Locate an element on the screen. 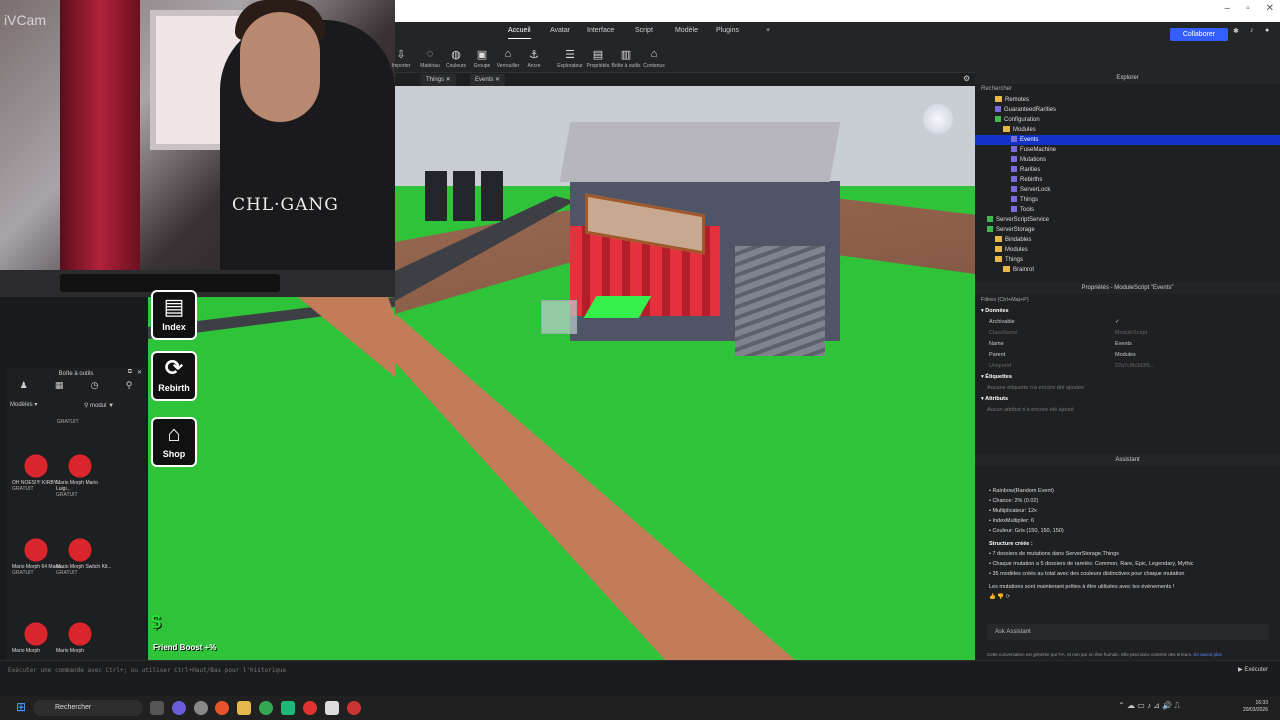 The image size is (1280, 720). rebirth-button: ⟳ Rebirth is located at coordinates (174, 376).